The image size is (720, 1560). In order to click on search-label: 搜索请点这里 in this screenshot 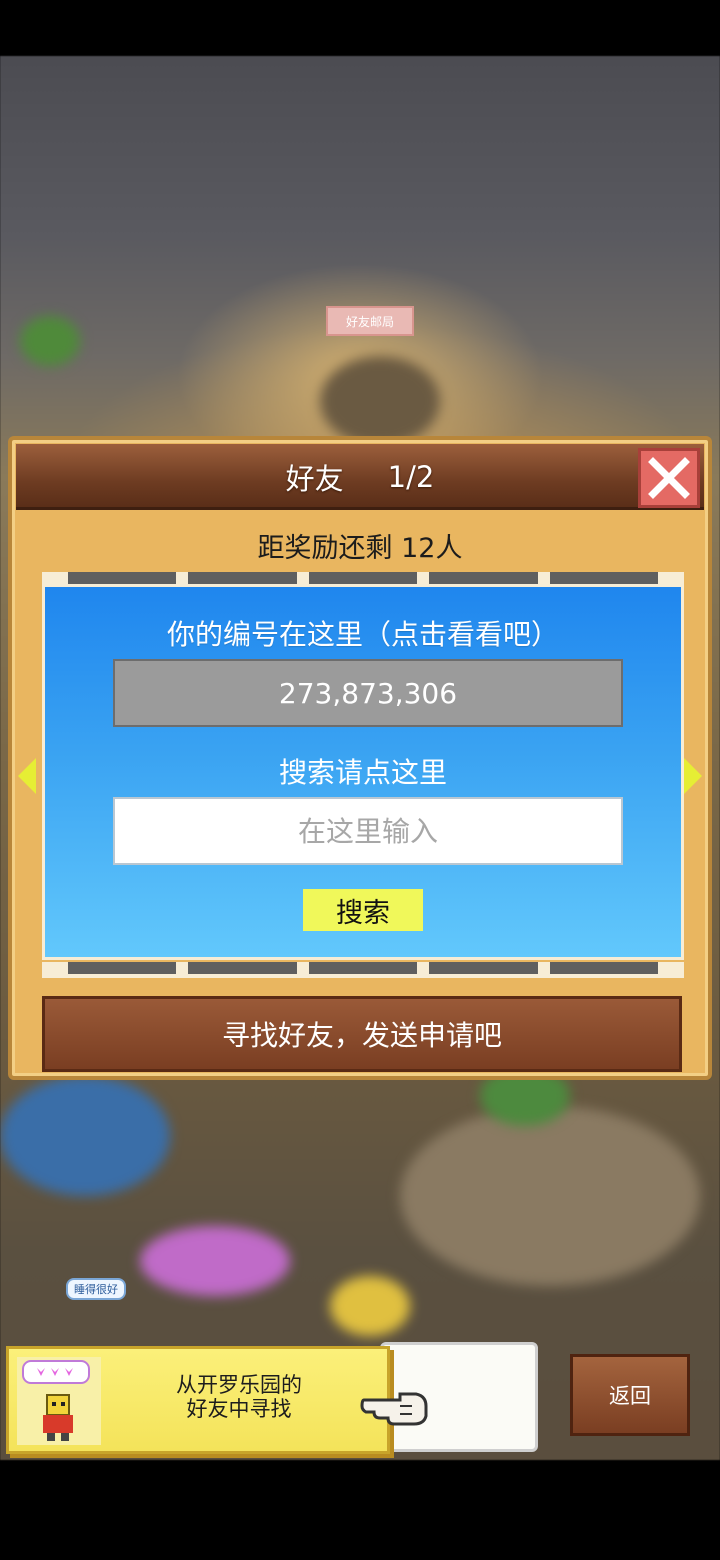, I will do `click(362, 772)`.